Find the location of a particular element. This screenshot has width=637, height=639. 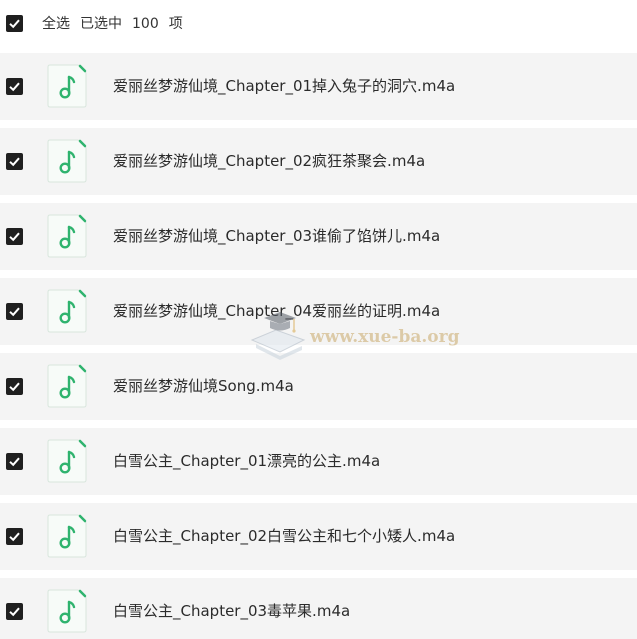

file-name: 爱丽丝梦游仙境_Chapter_04爱丽丝的证明.m4a is located at coordinates (277, 311).